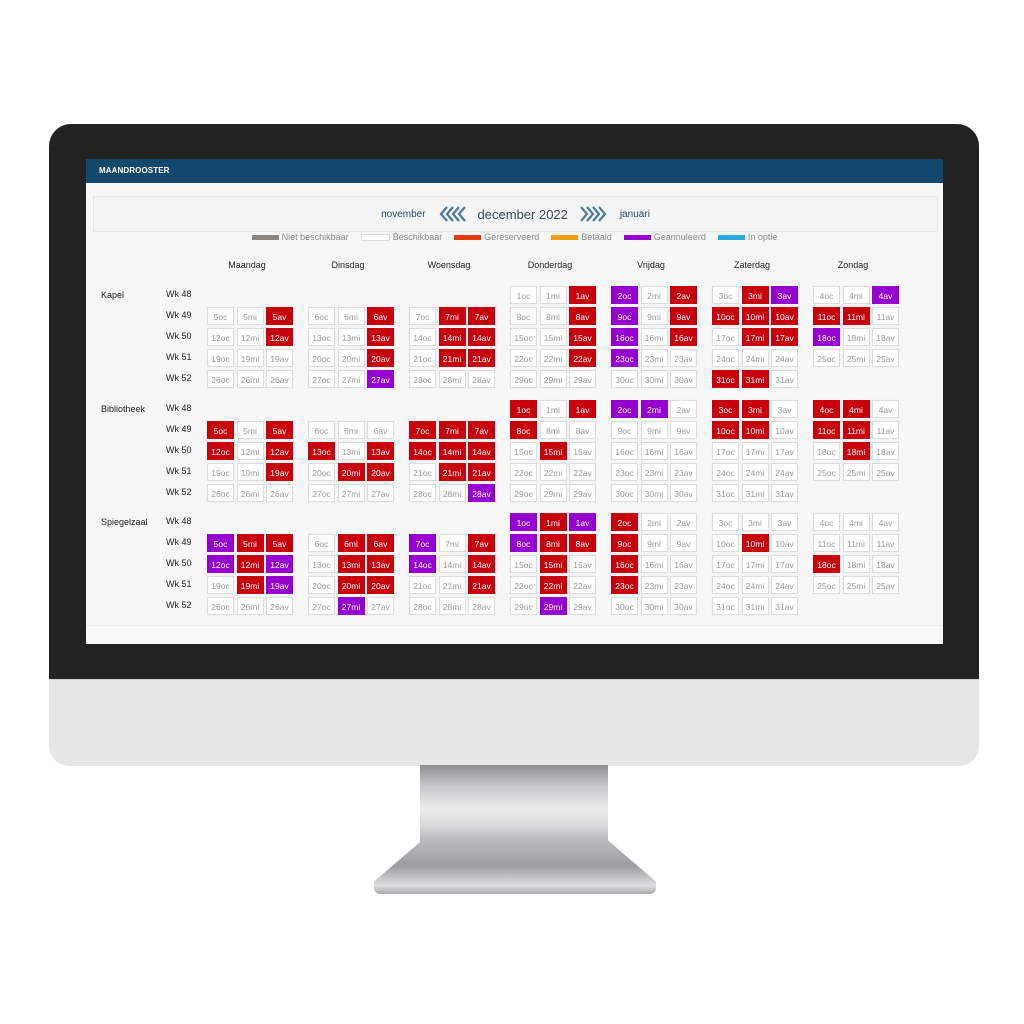  I want to click on slot-cell: 2av, so click(683, 295).